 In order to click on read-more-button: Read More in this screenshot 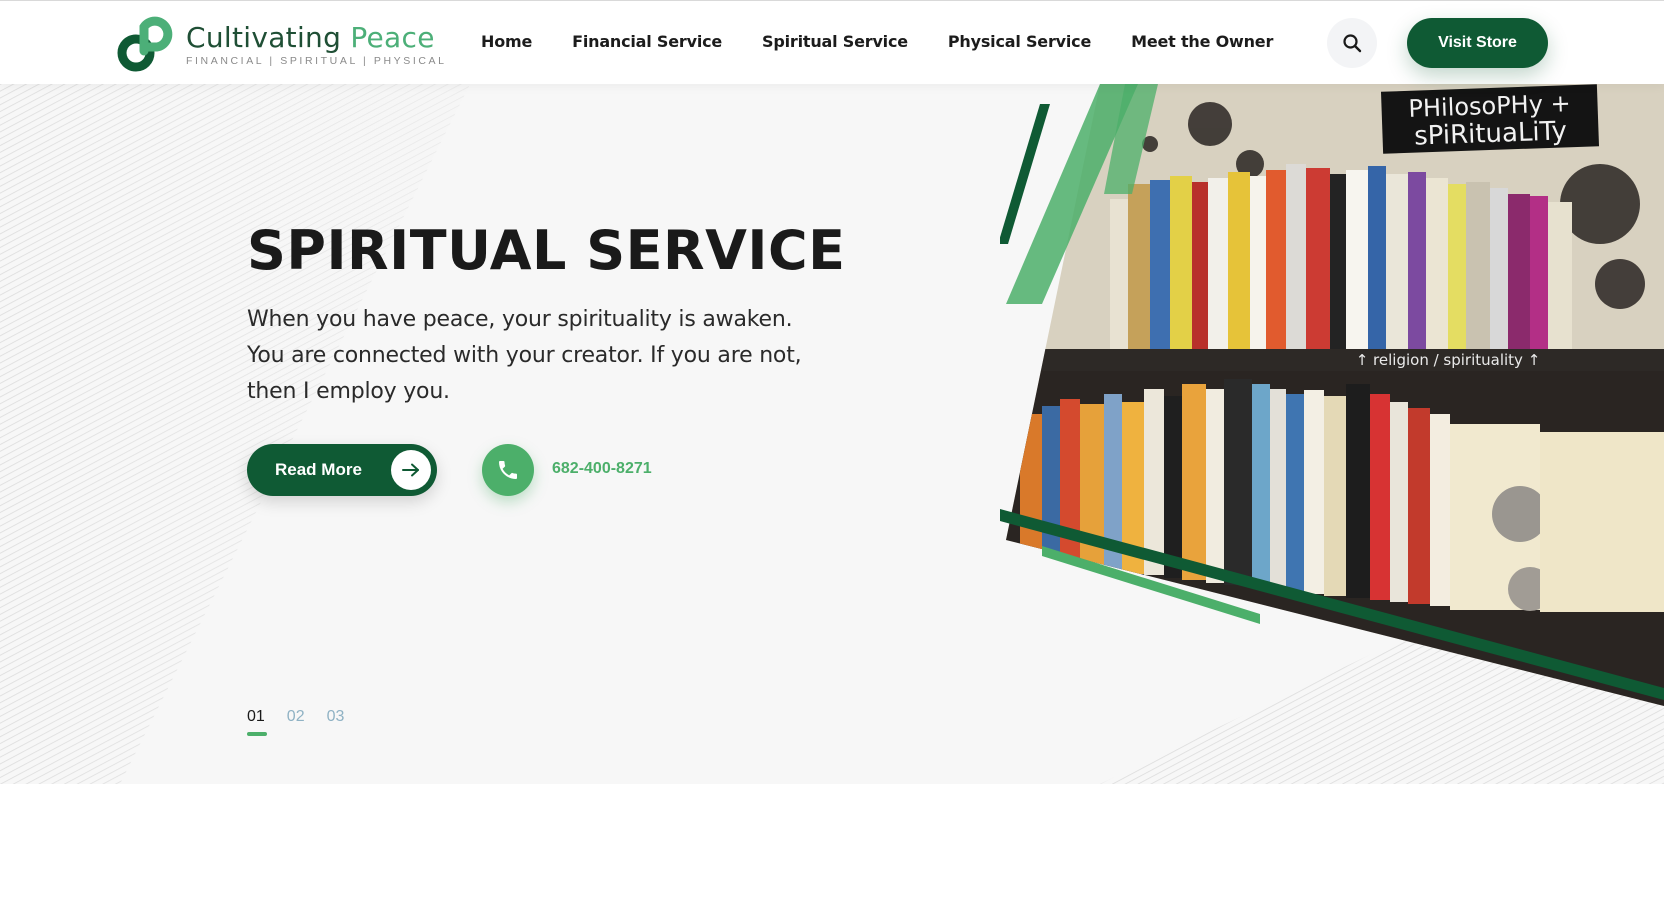, I will do `click(342, 470)`.